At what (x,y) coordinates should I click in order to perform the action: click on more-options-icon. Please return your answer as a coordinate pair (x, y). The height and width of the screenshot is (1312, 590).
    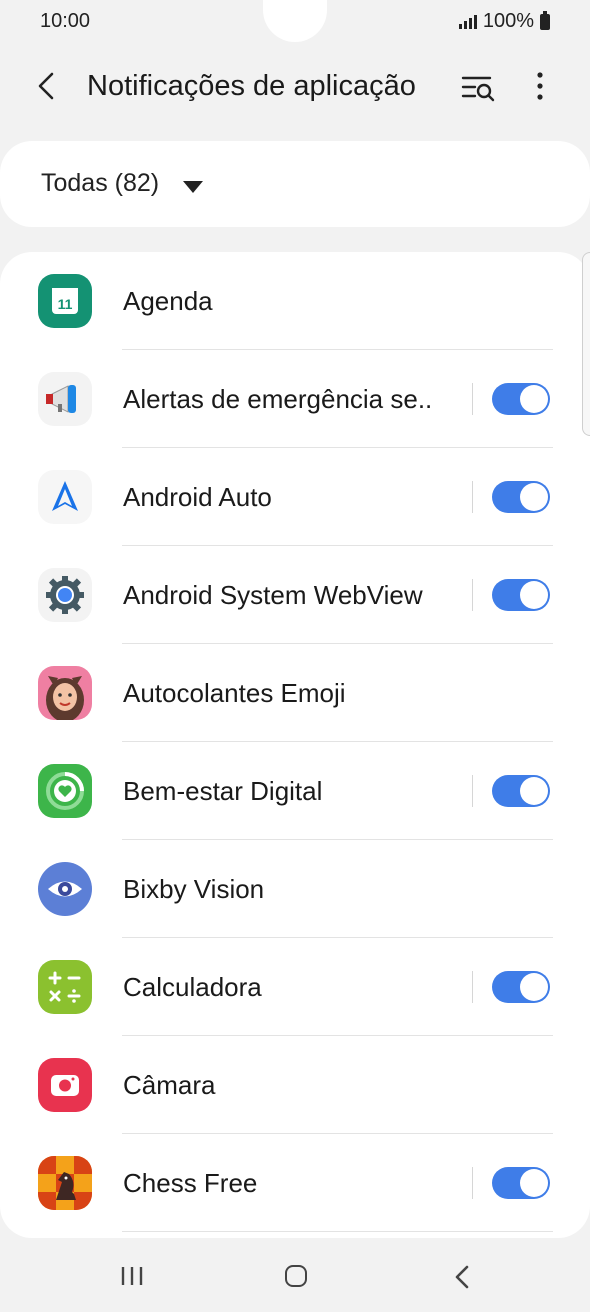
    Looking at the image, I should click on (540, 86).